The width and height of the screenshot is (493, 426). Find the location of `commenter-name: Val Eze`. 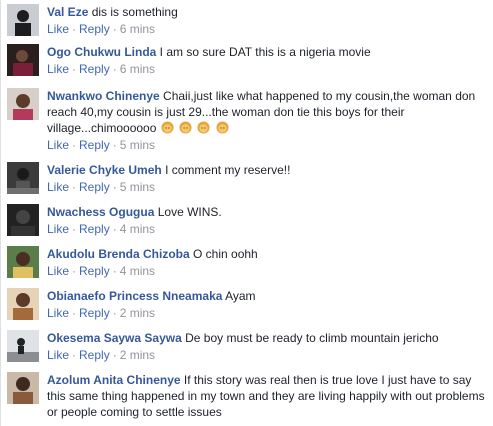

commenter-name: Val Eze is located at coordinates (67, 12).